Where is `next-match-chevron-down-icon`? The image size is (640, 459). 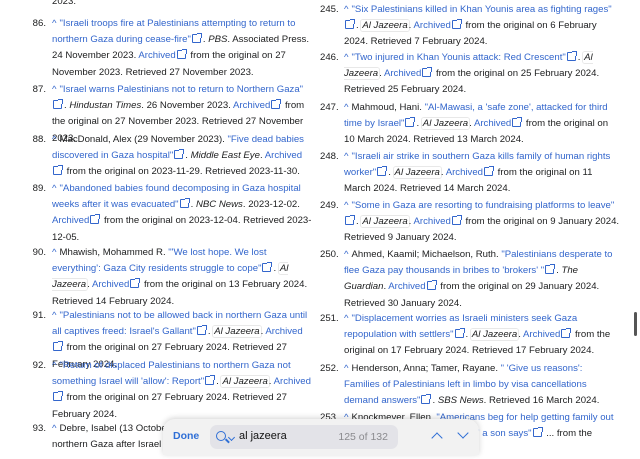
next-match-chevron-down-icon is located at coordinates (463, 436).